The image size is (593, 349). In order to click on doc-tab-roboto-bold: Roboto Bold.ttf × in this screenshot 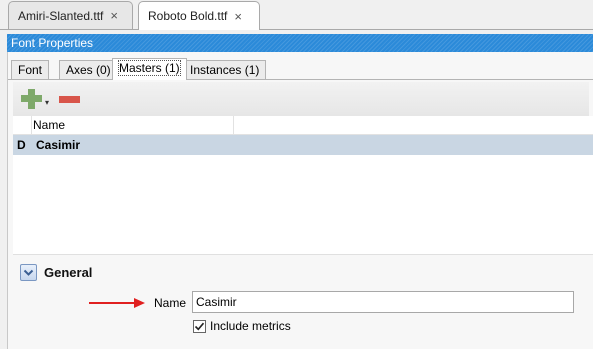, I will do `click(199, 15)`.